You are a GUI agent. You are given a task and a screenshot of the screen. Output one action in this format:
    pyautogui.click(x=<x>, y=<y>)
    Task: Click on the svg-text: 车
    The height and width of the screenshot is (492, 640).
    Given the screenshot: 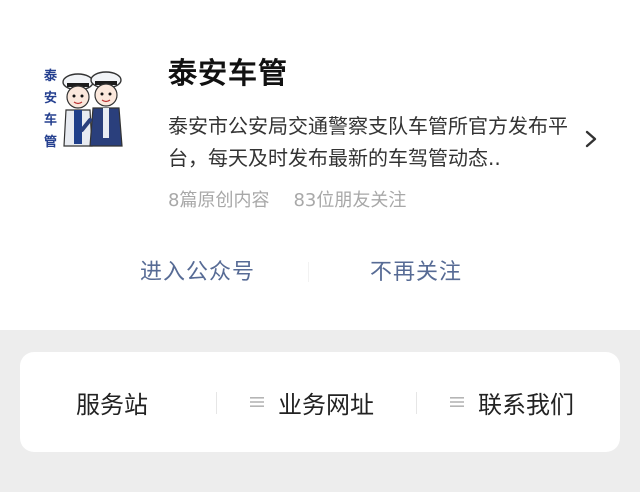 What is the action you would take?
    pyautogui.click(x=50, y=120)
    